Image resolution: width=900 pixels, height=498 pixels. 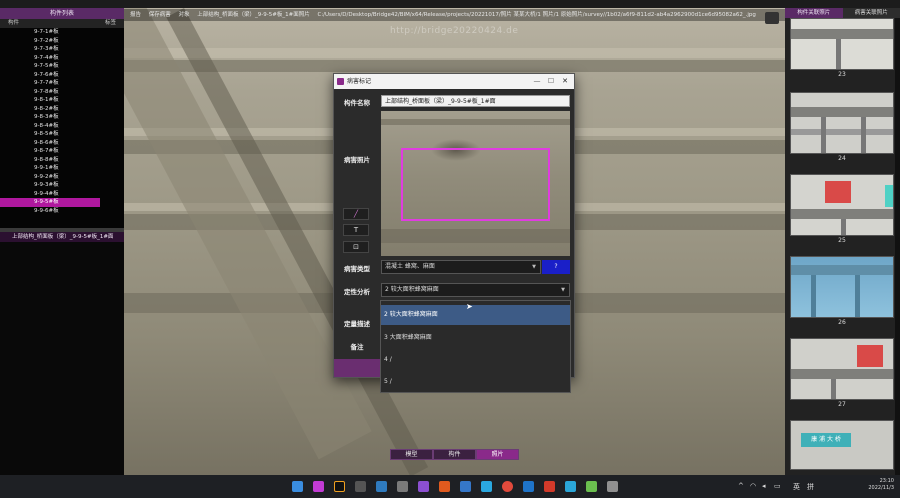 I want to click on app-icon-orange, so click(x=444, y=486).